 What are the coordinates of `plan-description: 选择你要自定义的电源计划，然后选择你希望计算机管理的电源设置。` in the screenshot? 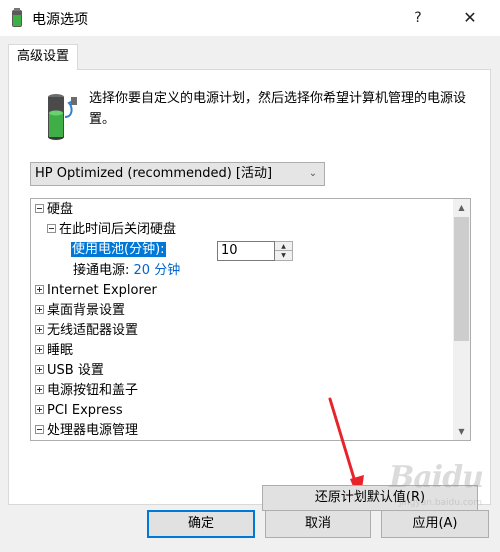 It's located at (278, 109).